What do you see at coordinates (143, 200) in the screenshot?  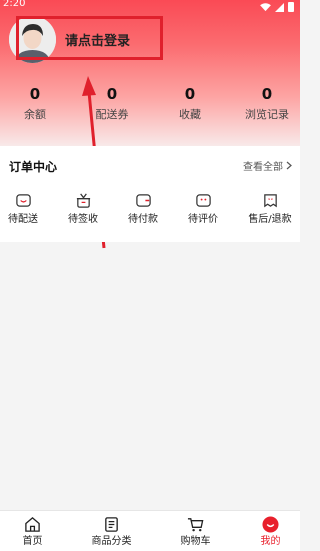 I see `pending-payment-icon` at bounding box center [143, 200].